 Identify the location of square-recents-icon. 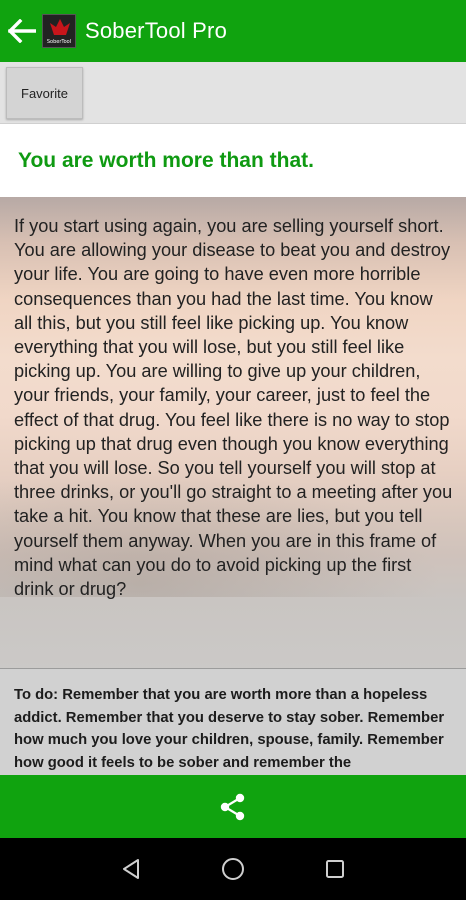
(335, 869).